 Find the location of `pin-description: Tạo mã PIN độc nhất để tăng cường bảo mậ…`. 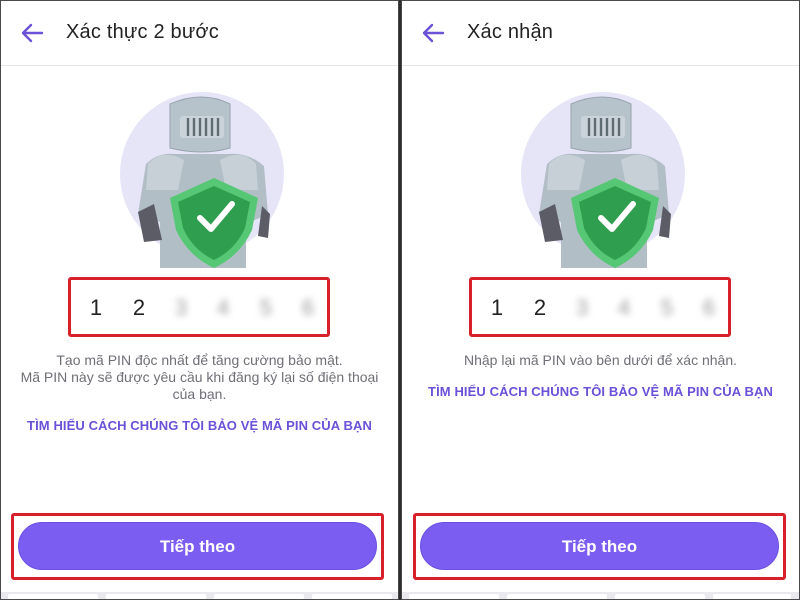

pin-description: Tạo mã PIN độc nhất để tăng cường bảo mậ… is located at coordinates (199, 377).